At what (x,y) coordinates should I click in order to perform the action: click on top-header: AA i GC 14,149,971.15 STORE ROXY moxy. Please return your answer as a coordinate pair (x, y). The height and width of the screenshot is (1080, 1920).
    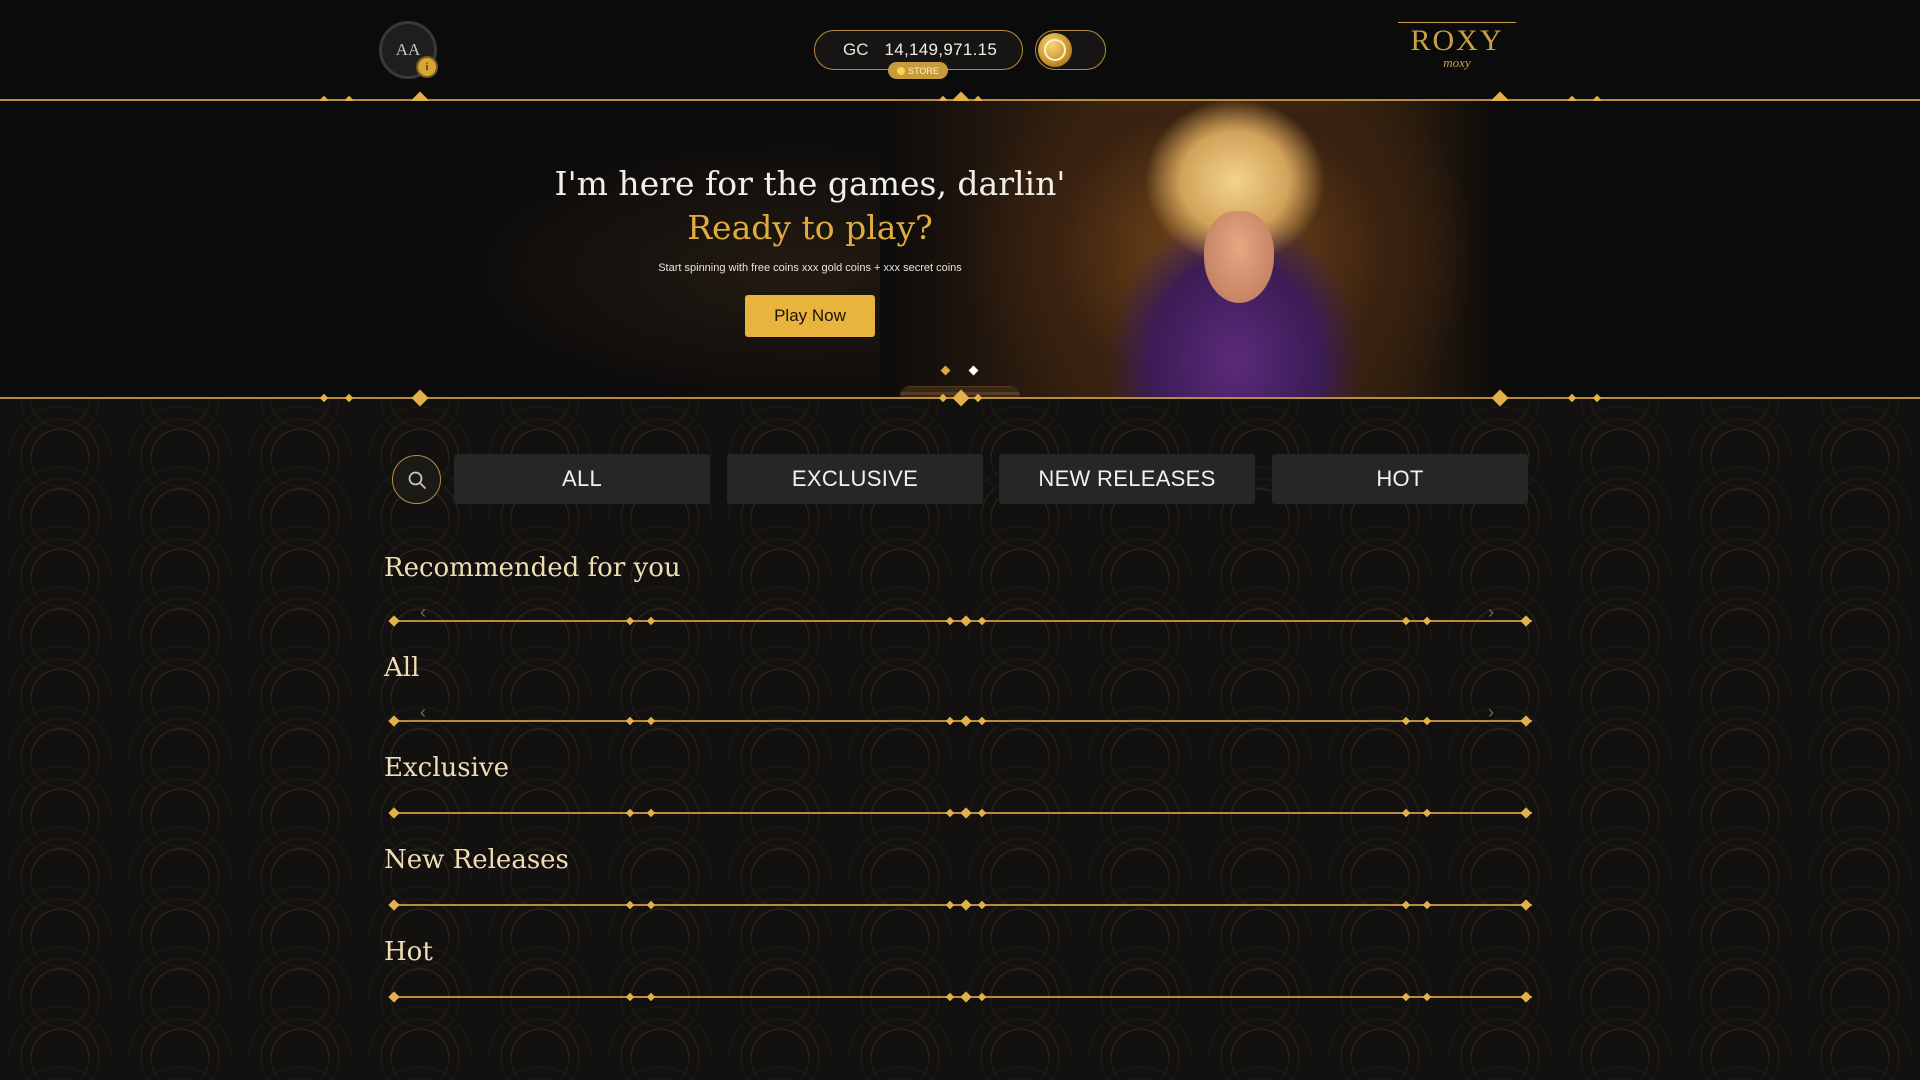
    Looking at the image, I should click on (960, 50).